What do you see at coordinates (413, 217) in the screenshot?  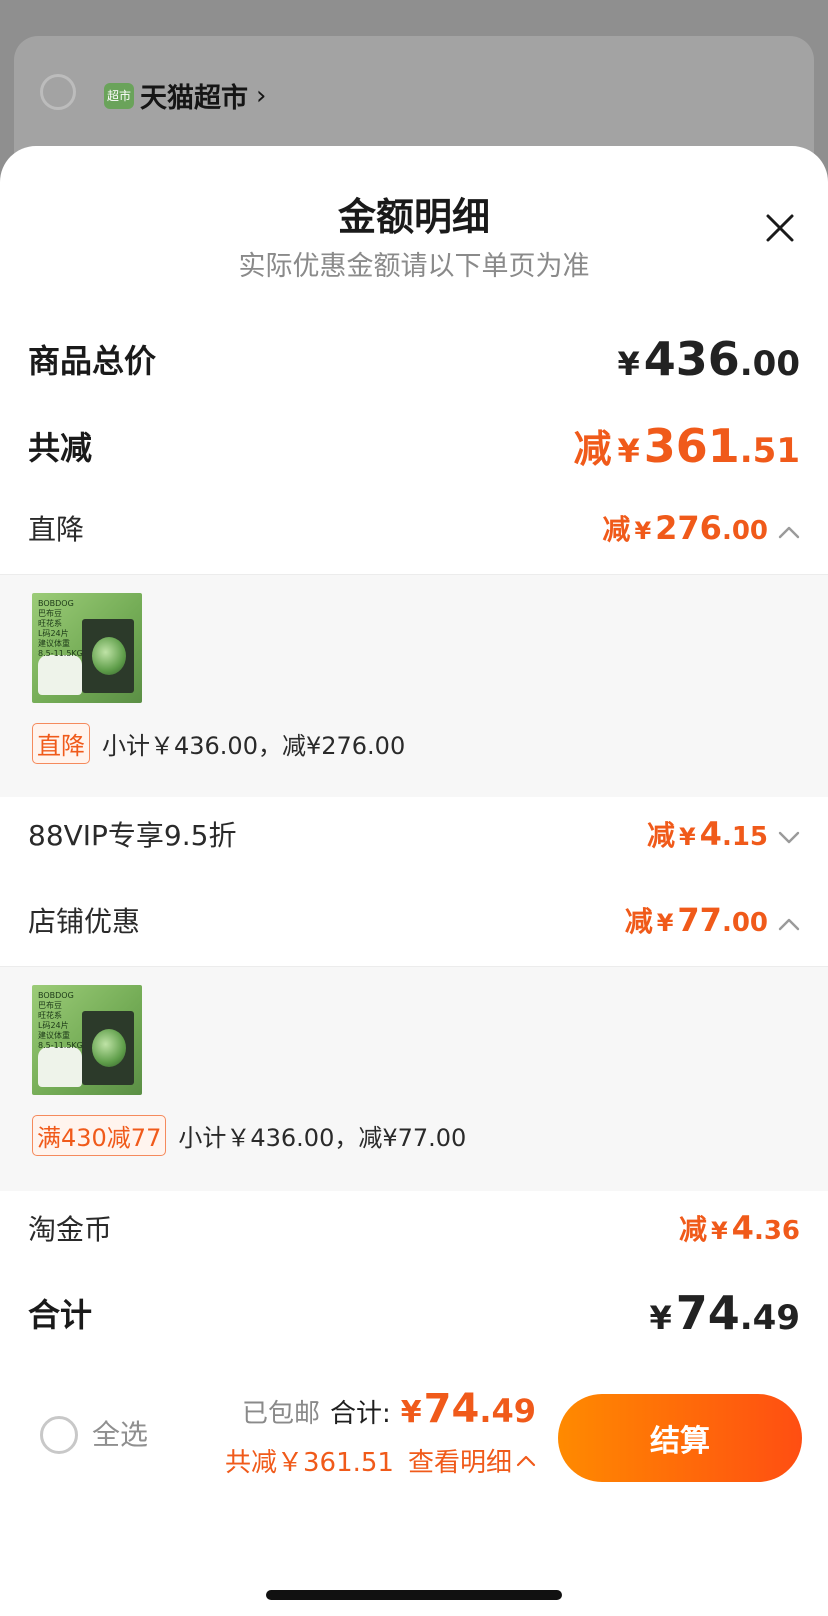 I see `sheet-title: 金额明细` at bounding box center [413, 217].